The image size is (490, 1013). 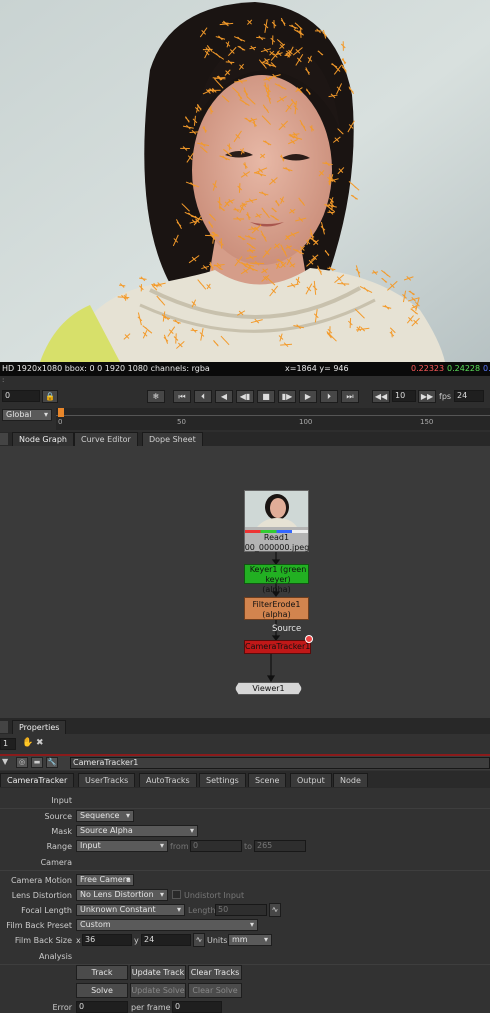 What do you see at coordinates (8, 744) in the screenshot?
I see `max-panels-input: 1` at bounding box center [8, 744].